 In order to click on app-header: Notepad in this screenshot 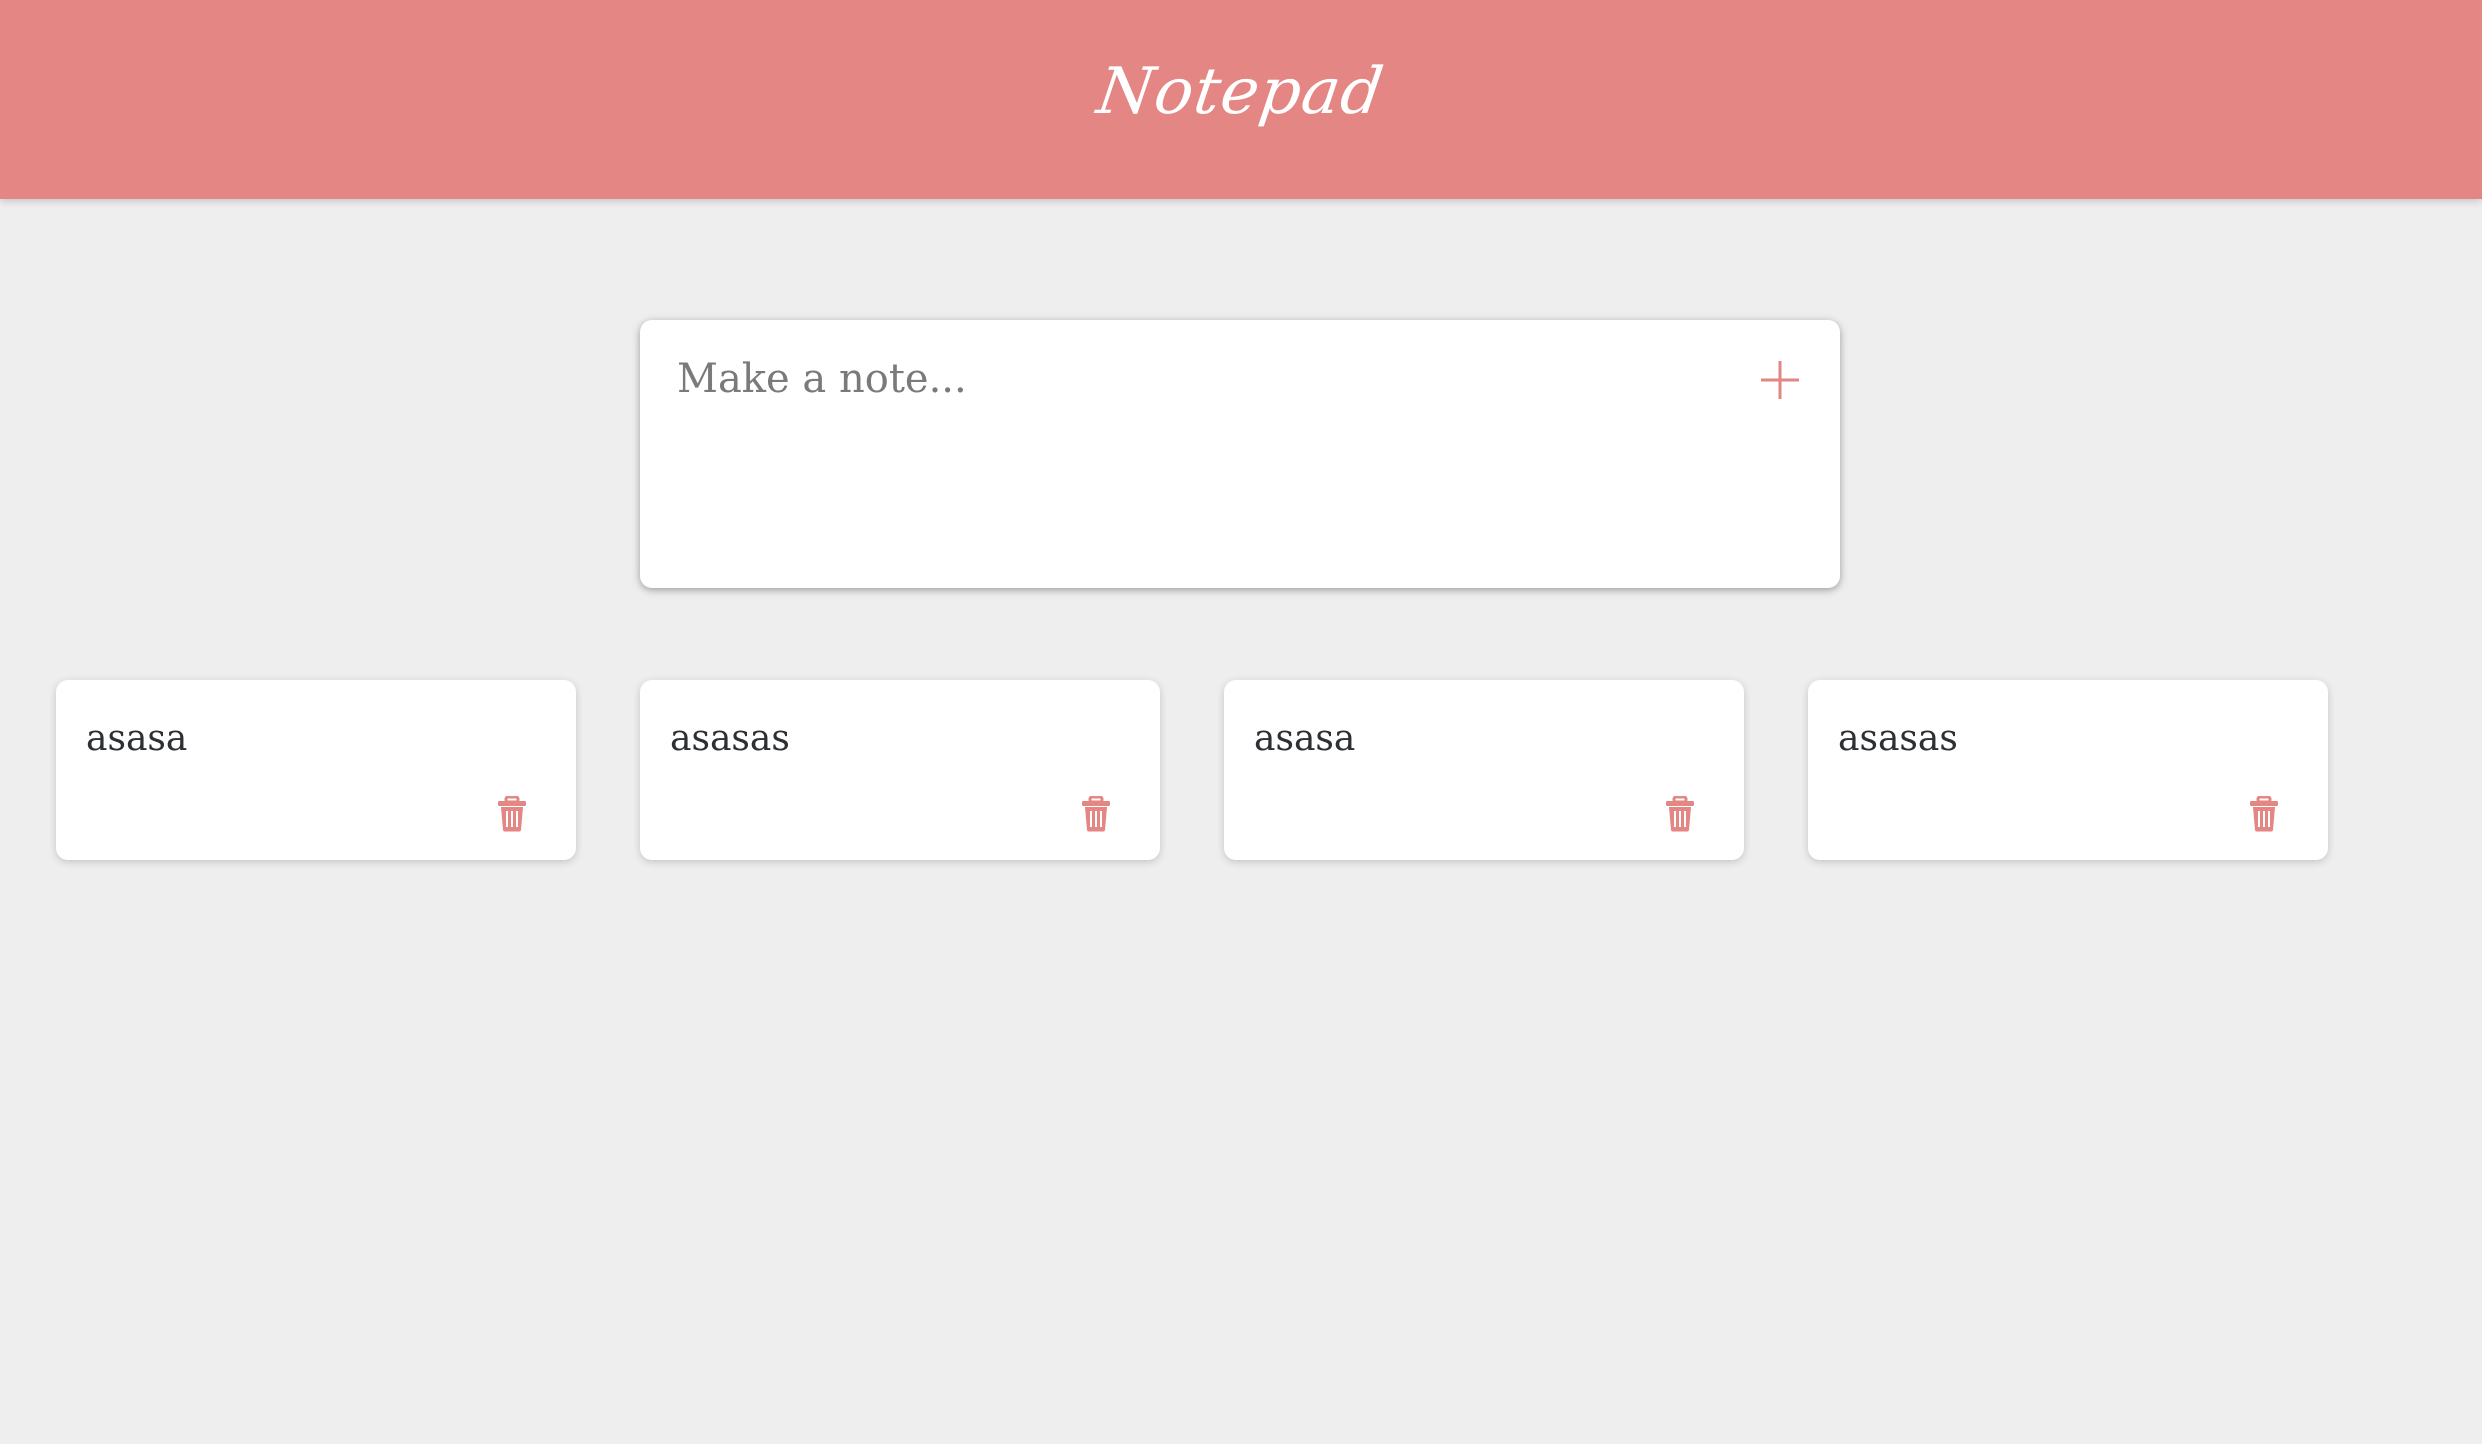, I will do `click(1241, 99)`.